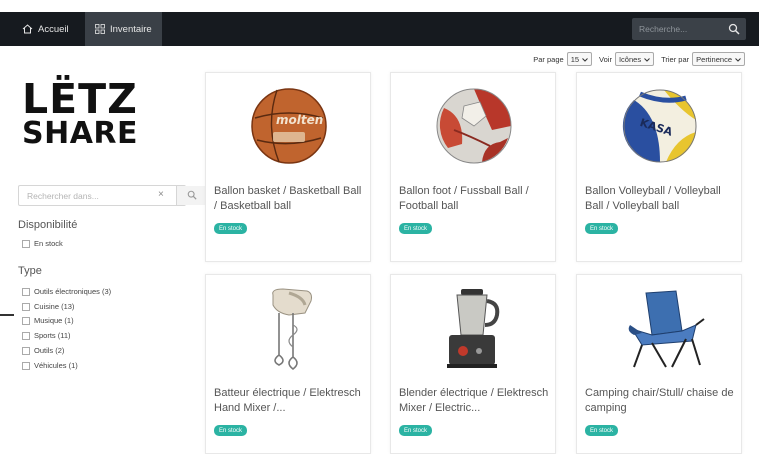 The width and height of the screenshot is (759, 454). I want to click on top-navbar: Accueil Inventaire, so click(379, 29).